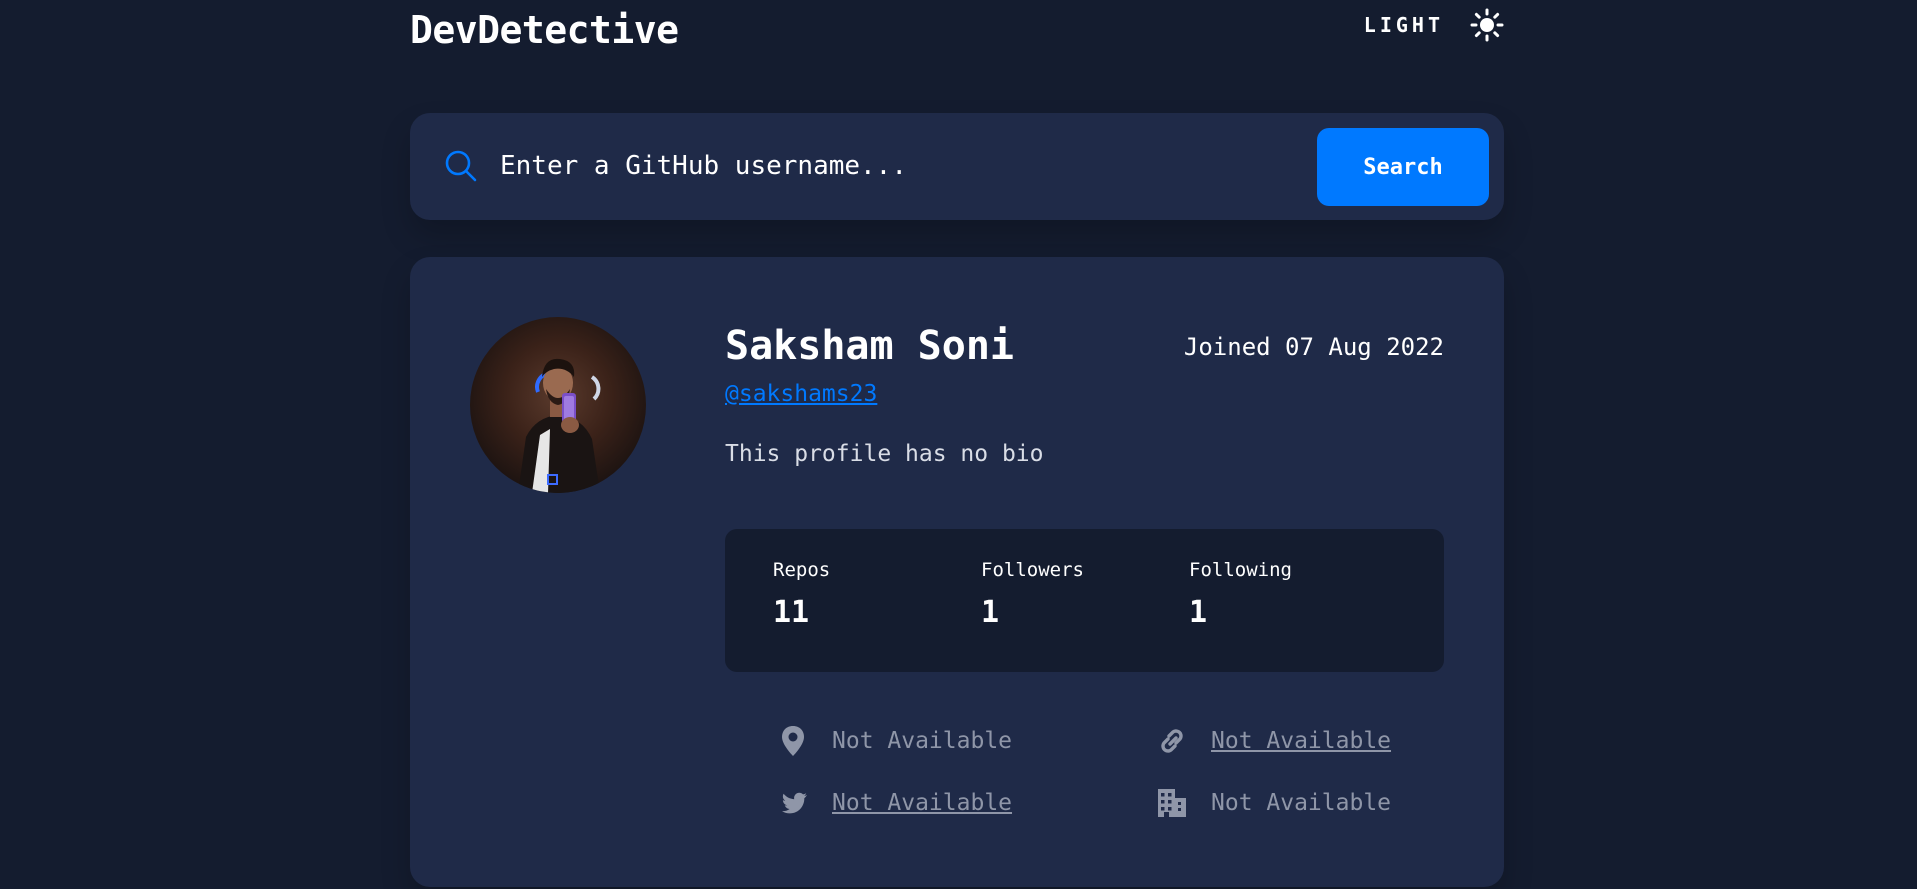 The width and height of the screenshot is (1917, 889). I want to click on user-name: Saksham Soni, so click(869, 346).